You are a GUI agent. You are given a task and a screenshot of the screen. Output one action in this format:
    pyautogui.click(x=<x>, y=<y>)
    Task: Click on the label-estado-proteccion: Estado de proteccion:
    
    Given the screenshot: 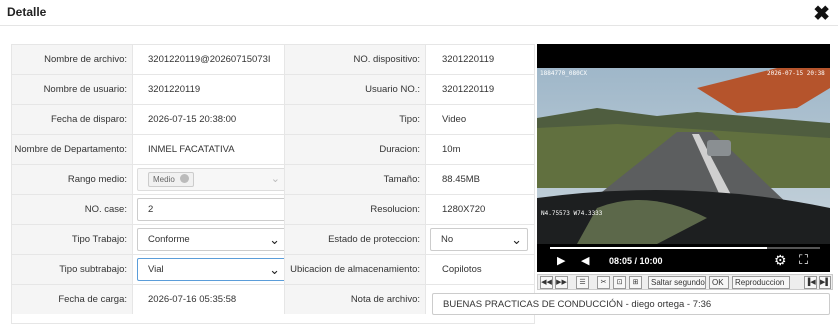 What is the action you would take?
    pyautogui.click(x=355, y=239)
    